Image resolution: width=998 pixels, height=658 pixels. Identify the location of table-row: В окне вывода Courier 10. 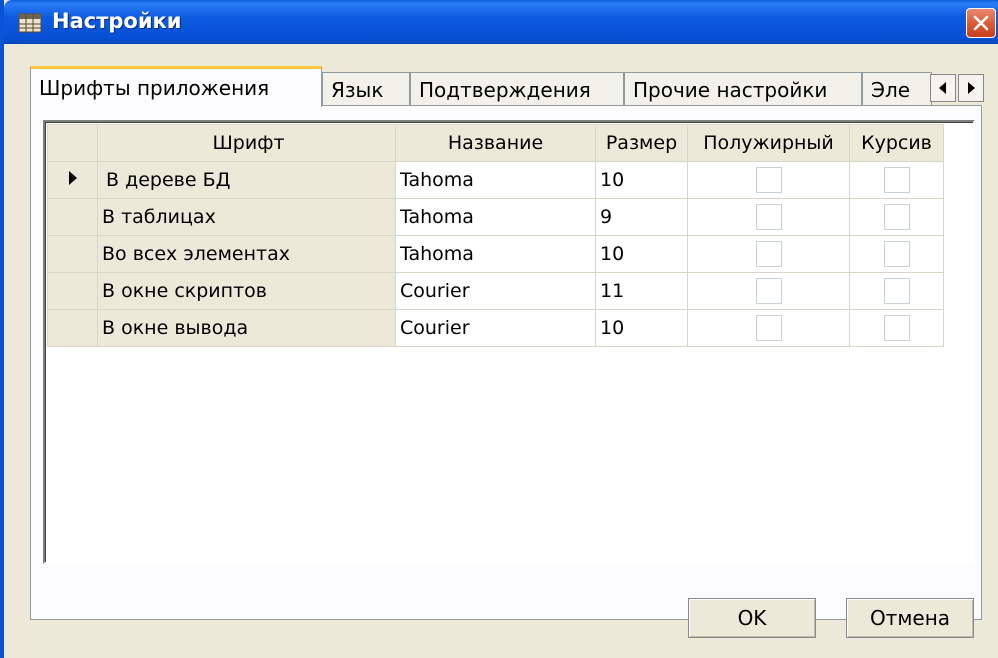
(495, 328).